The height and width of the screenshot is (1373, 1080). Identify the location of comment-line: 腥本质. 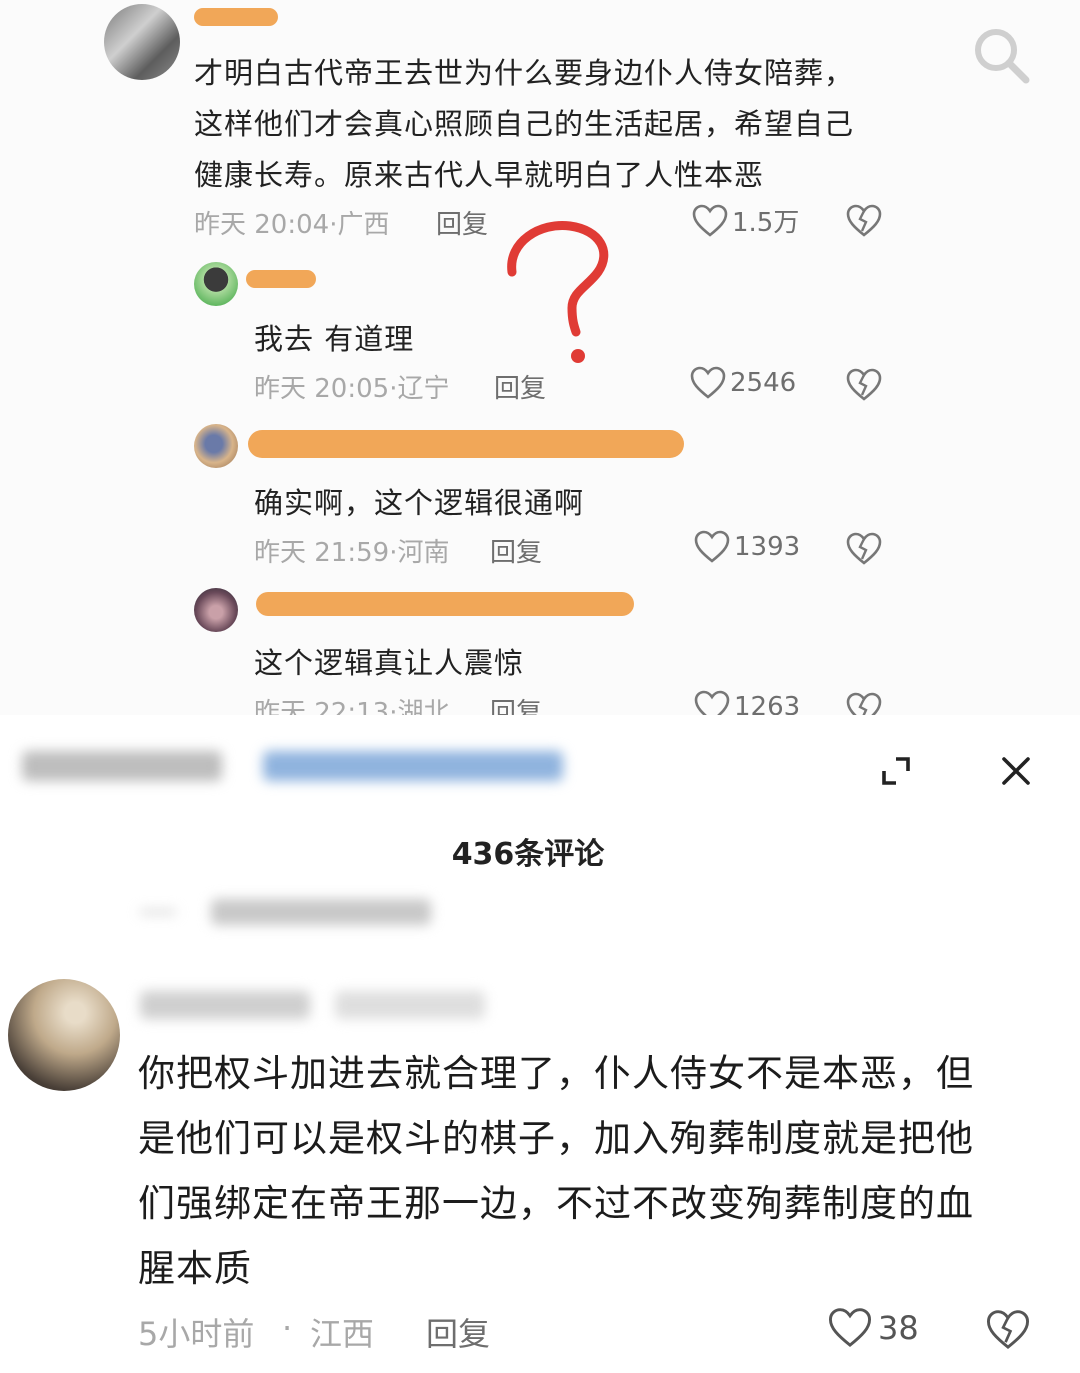
(195, 1268).